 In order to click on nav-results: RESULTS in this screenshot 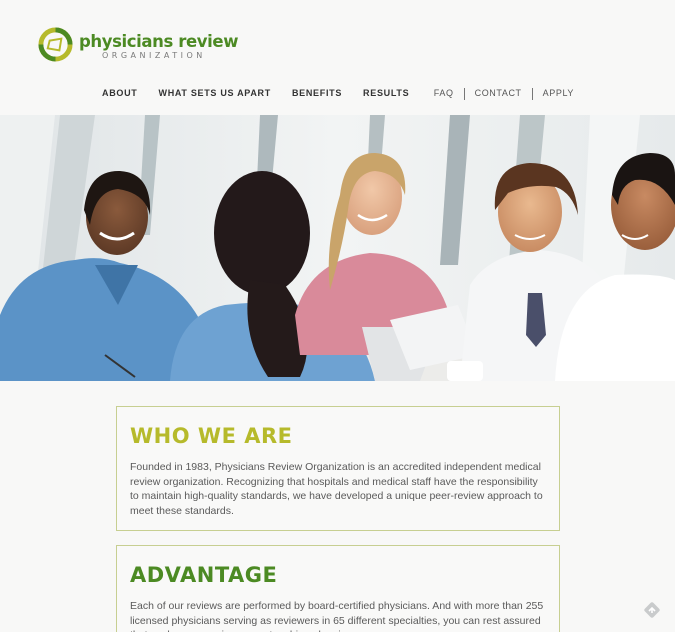, I will do `click(386, 93)`.